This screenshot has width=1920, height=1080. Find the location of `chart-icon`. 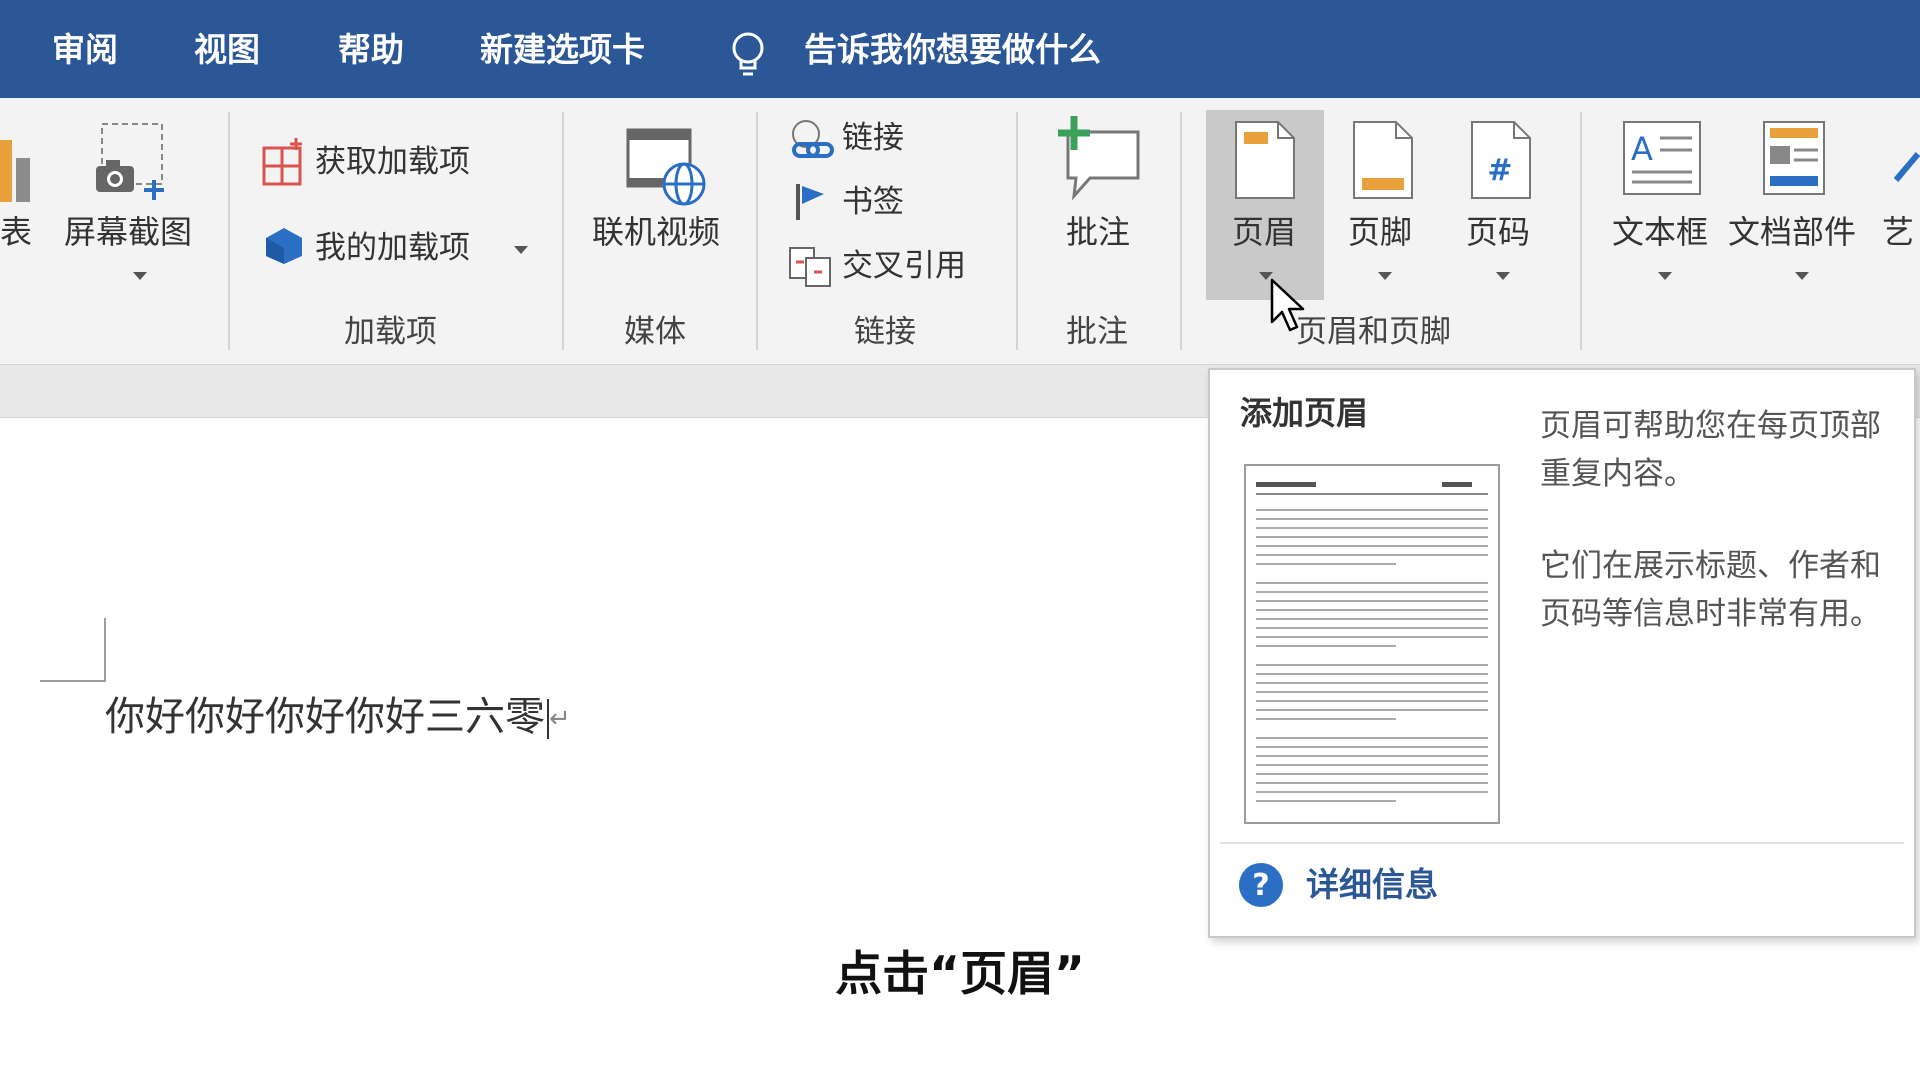

chart-icon is located at coordinates (17, 171).